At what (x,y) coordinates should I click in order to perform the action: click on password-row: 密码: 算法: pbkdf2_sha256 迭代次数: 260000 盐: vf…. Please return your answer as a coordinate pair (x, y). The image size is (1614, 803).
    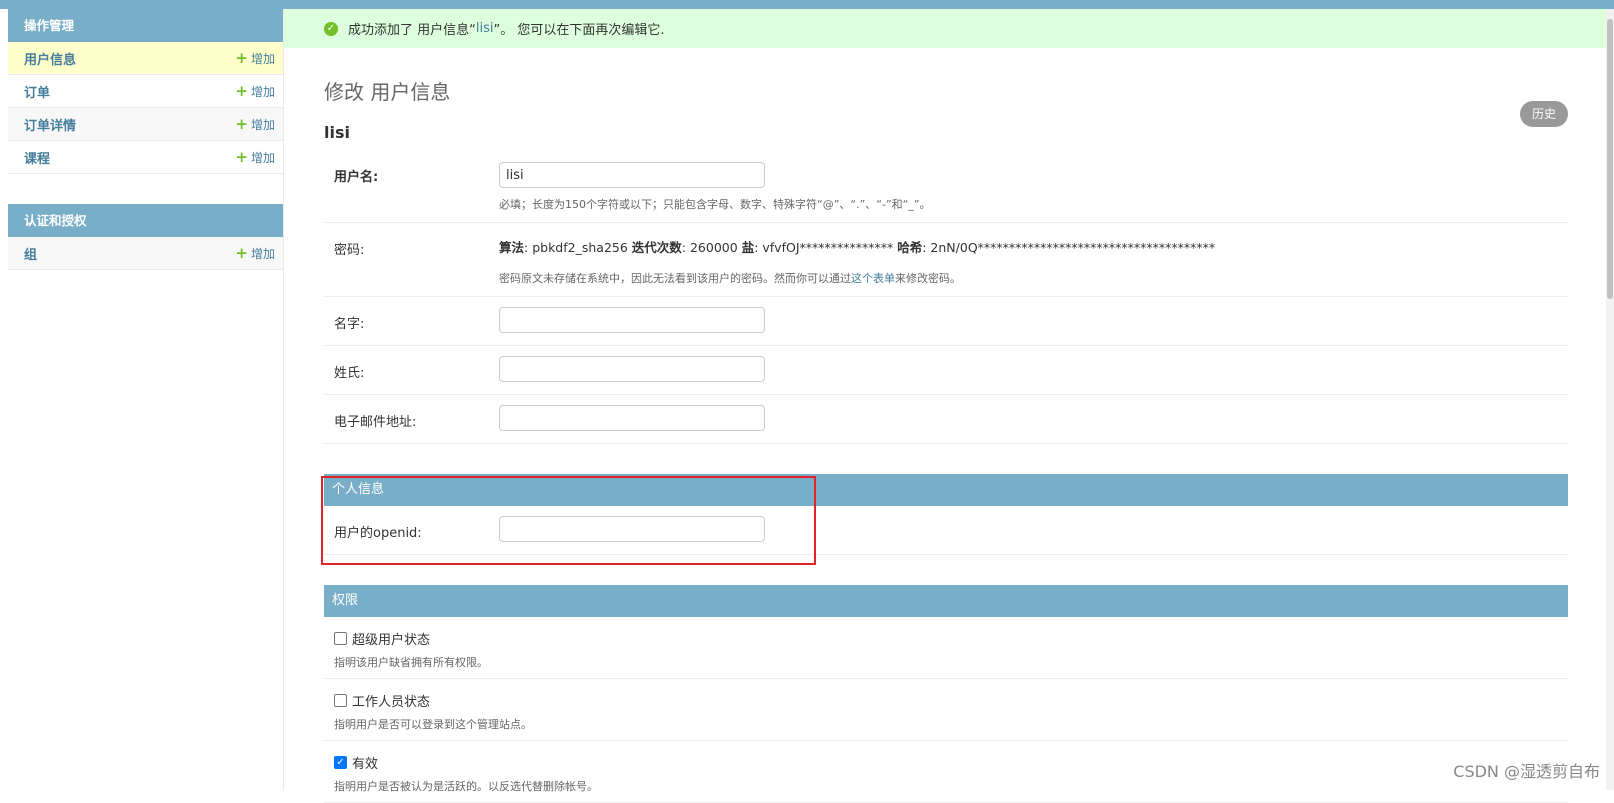
    Looking at the image, I should click on (946, 260).